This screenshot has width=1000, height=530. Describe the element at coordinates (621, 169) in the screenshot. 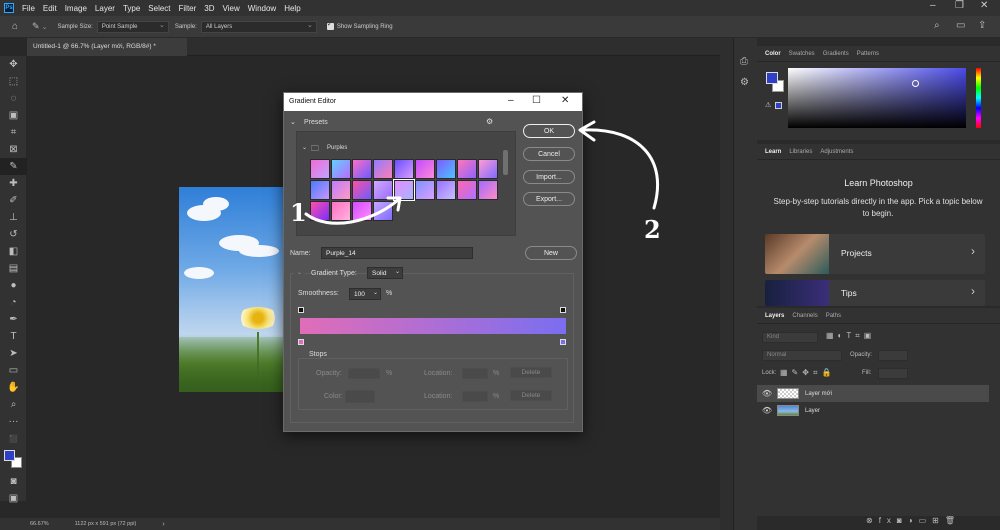

I see `arrow-2-path` at that location.